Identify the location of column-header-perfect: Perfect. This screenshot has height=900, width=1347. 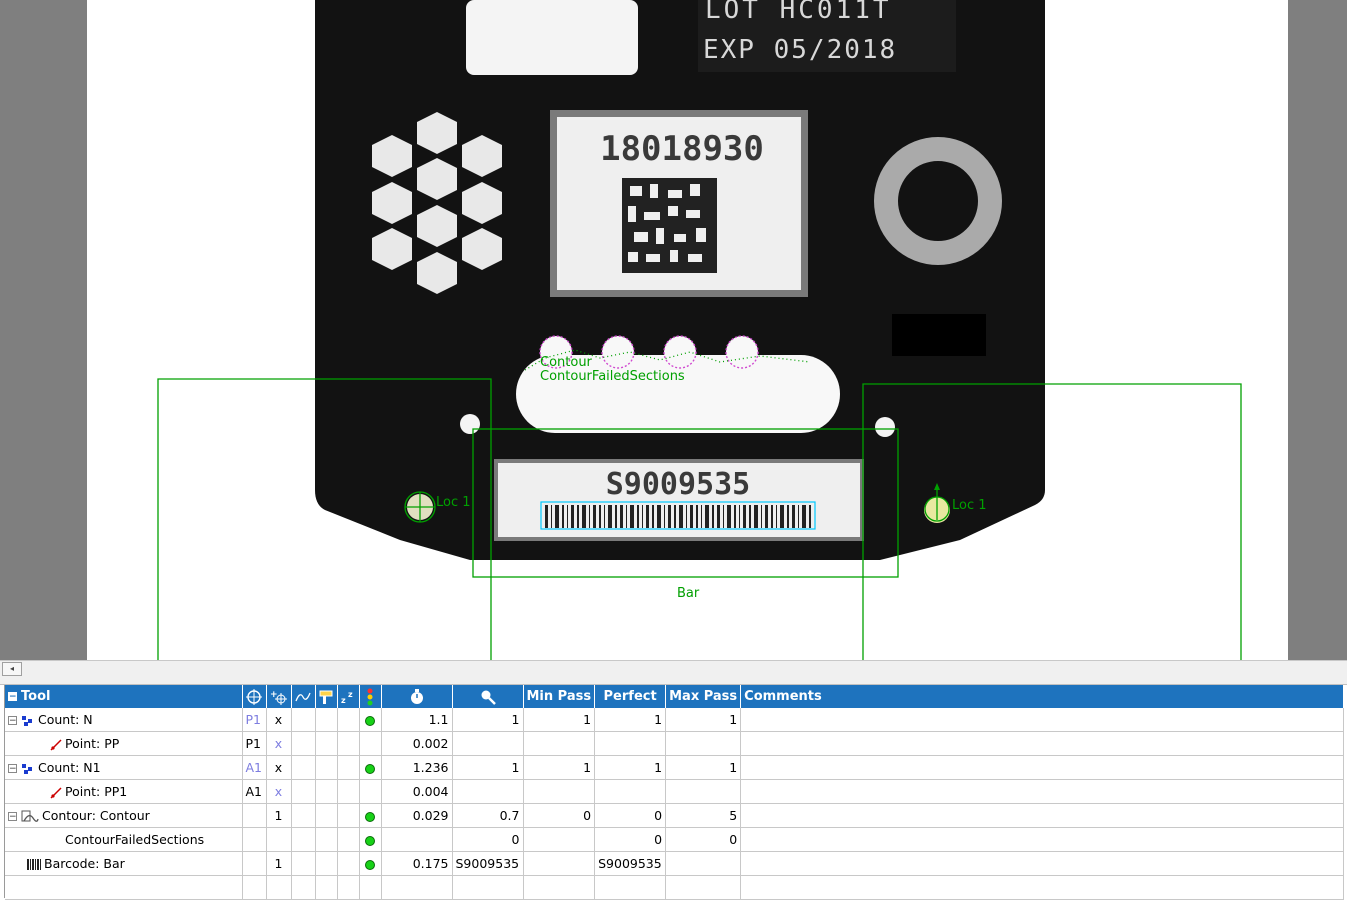
(630, 696).